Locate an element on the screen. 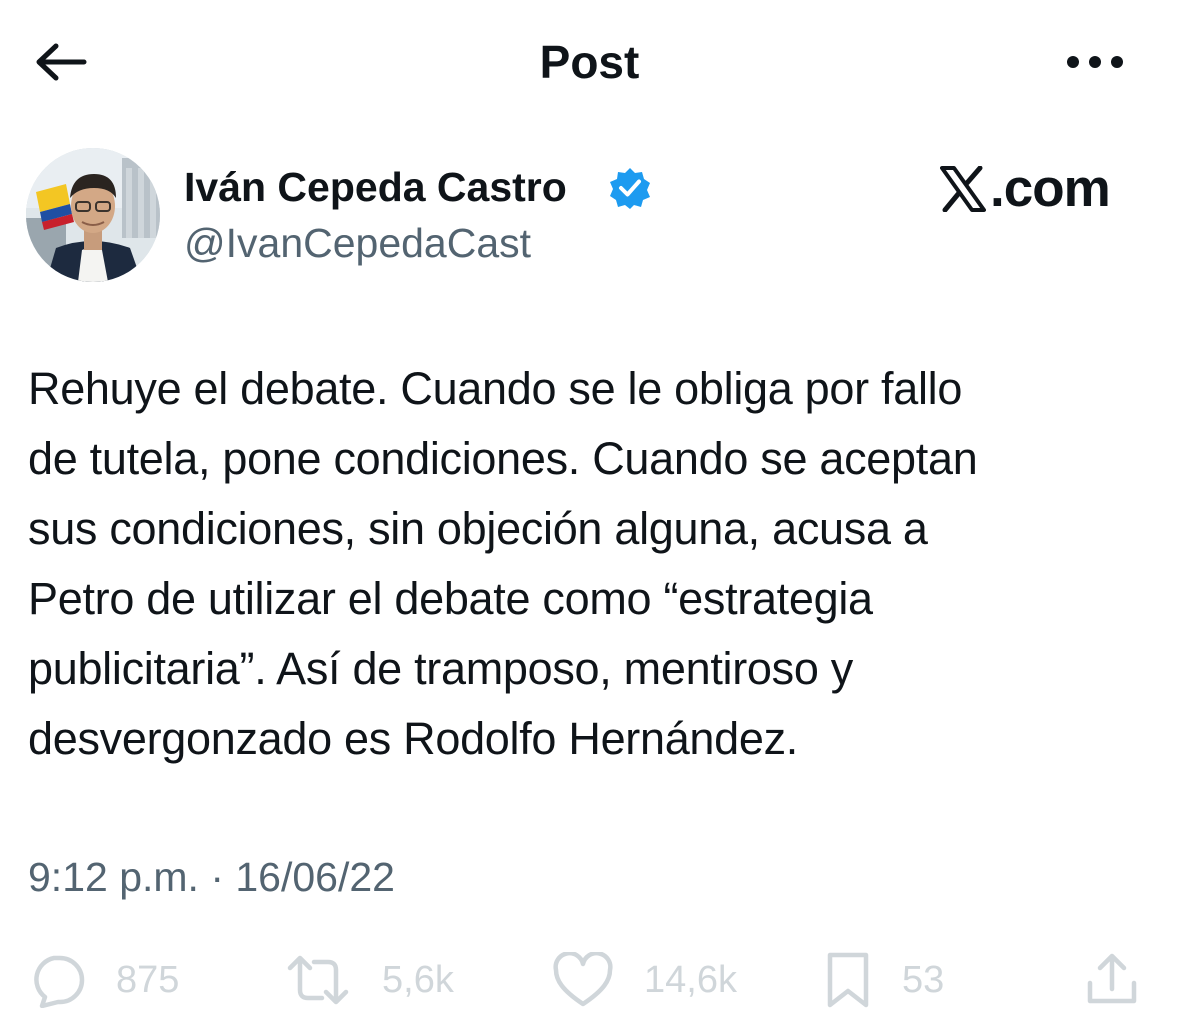 This screenshot has width=1179, height=1014. action-bar: 875 5,6k 14,6k 53 is located at coordinates (589, 980).